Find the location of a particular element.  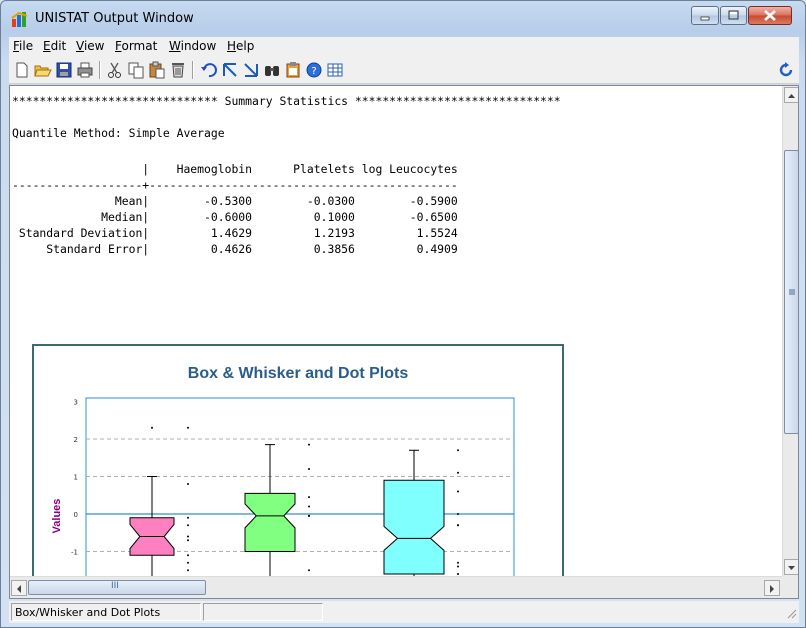

table-icon is located at coordinates (335, 70).